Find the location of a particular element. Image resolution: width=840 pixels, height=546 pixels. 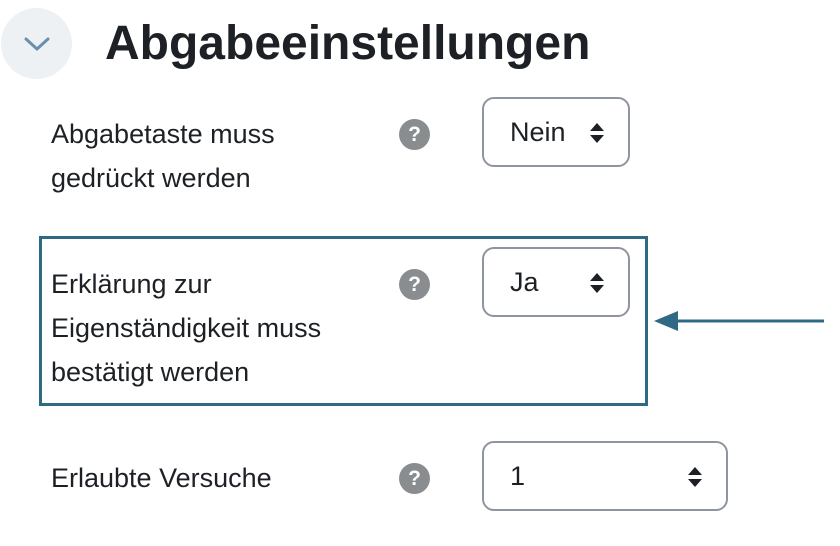

select-value: 1 is located at coordinates (518, 476).